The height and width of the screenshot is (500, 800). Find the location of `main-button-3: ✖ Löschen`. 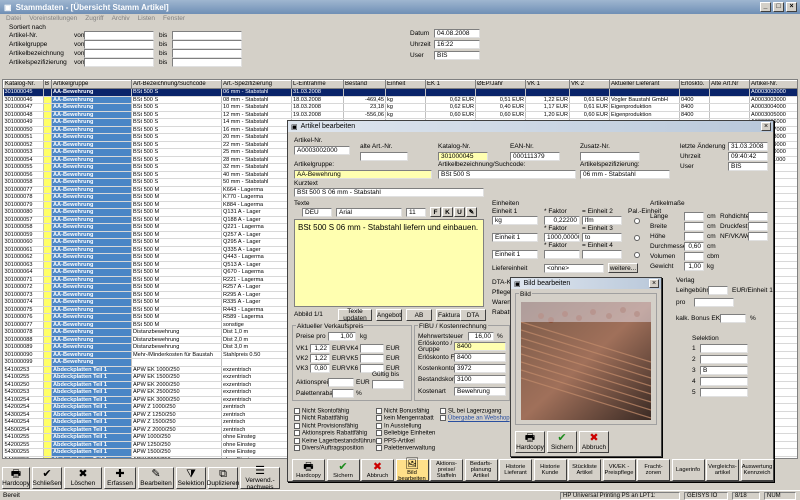

main-button-3: ✖ Löschen is located at coordinates (83, 478).